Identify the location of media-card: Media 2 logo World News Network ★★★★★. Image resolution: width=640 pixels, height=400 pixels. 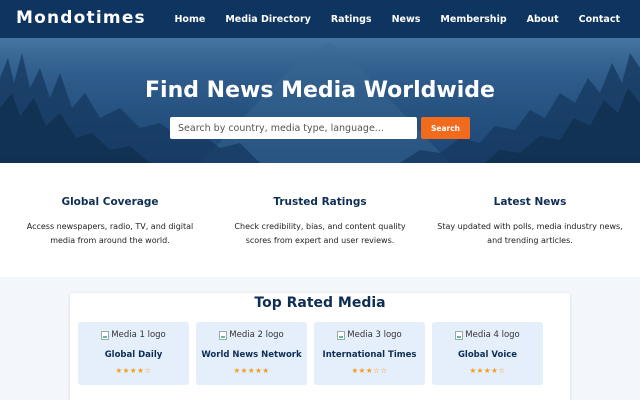
(251, 353).